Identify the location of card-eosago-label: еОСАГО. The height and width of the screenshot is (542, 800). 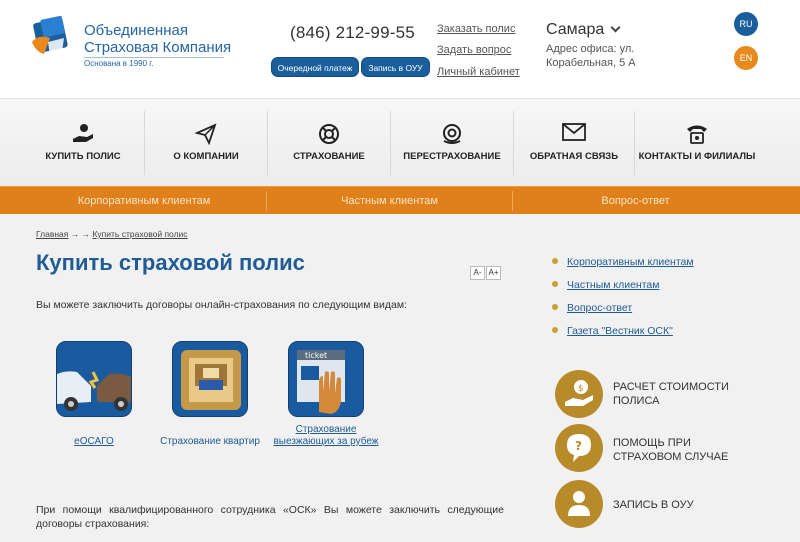
(94, 442).